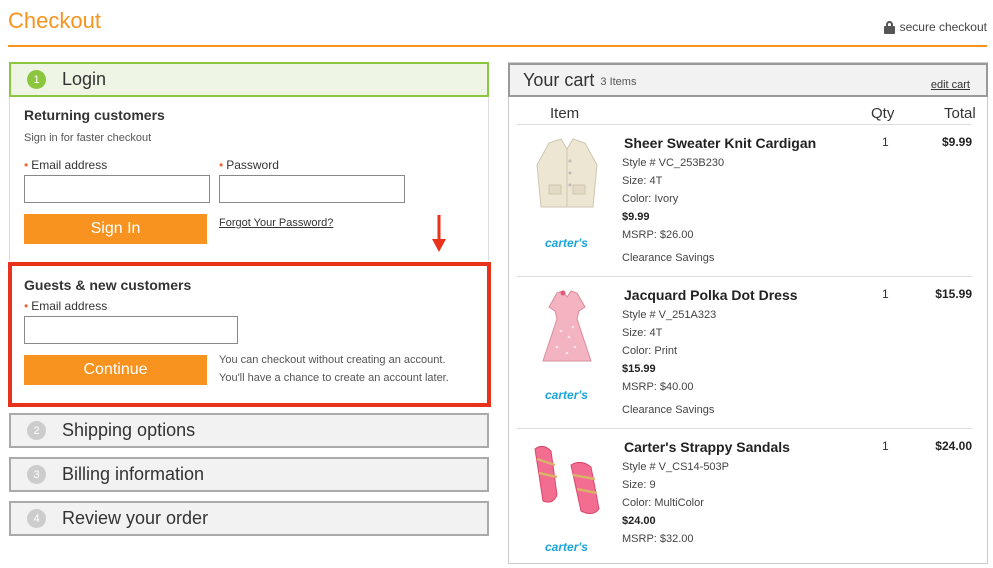 Image resolution: width=993 pixels, height=568 pixels. What do you see at coordinates (748, 80) in the screenshot?
I see `cart-header: Your cart 3 Items edit cart` at bounding box center [748, 80].